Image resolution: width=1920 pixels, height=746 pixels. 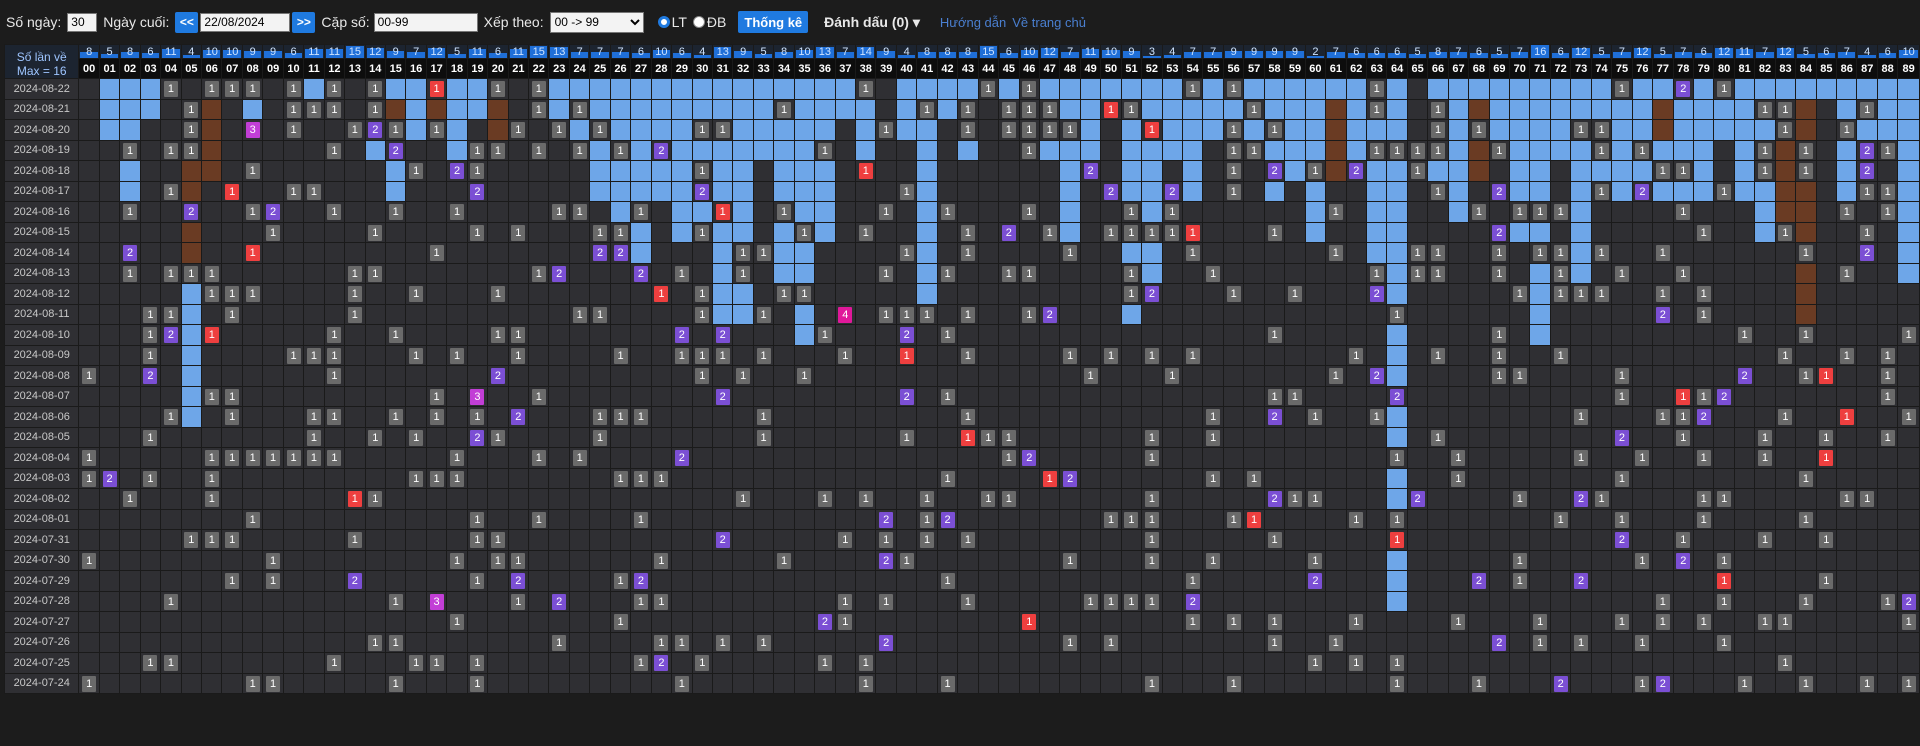 What do you see at coordinates (1070, 478) in the screenshot?
I see `hit-cell: 2` at bounding box center [1070, 478].